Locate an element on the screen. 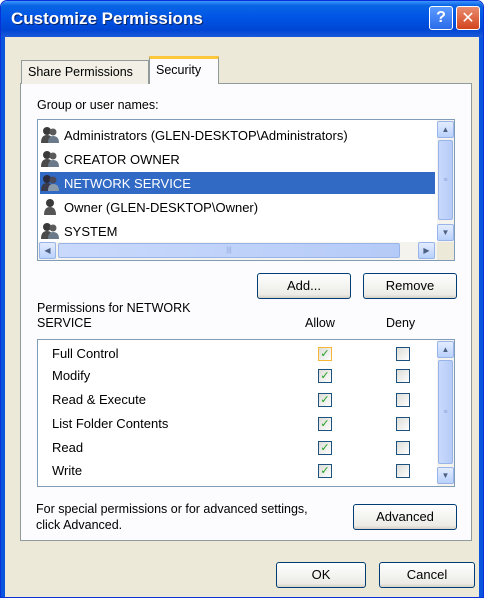 This screenshot has height=598, width=484. deny-full-control-checkbox is located at coordinates (403, 354).